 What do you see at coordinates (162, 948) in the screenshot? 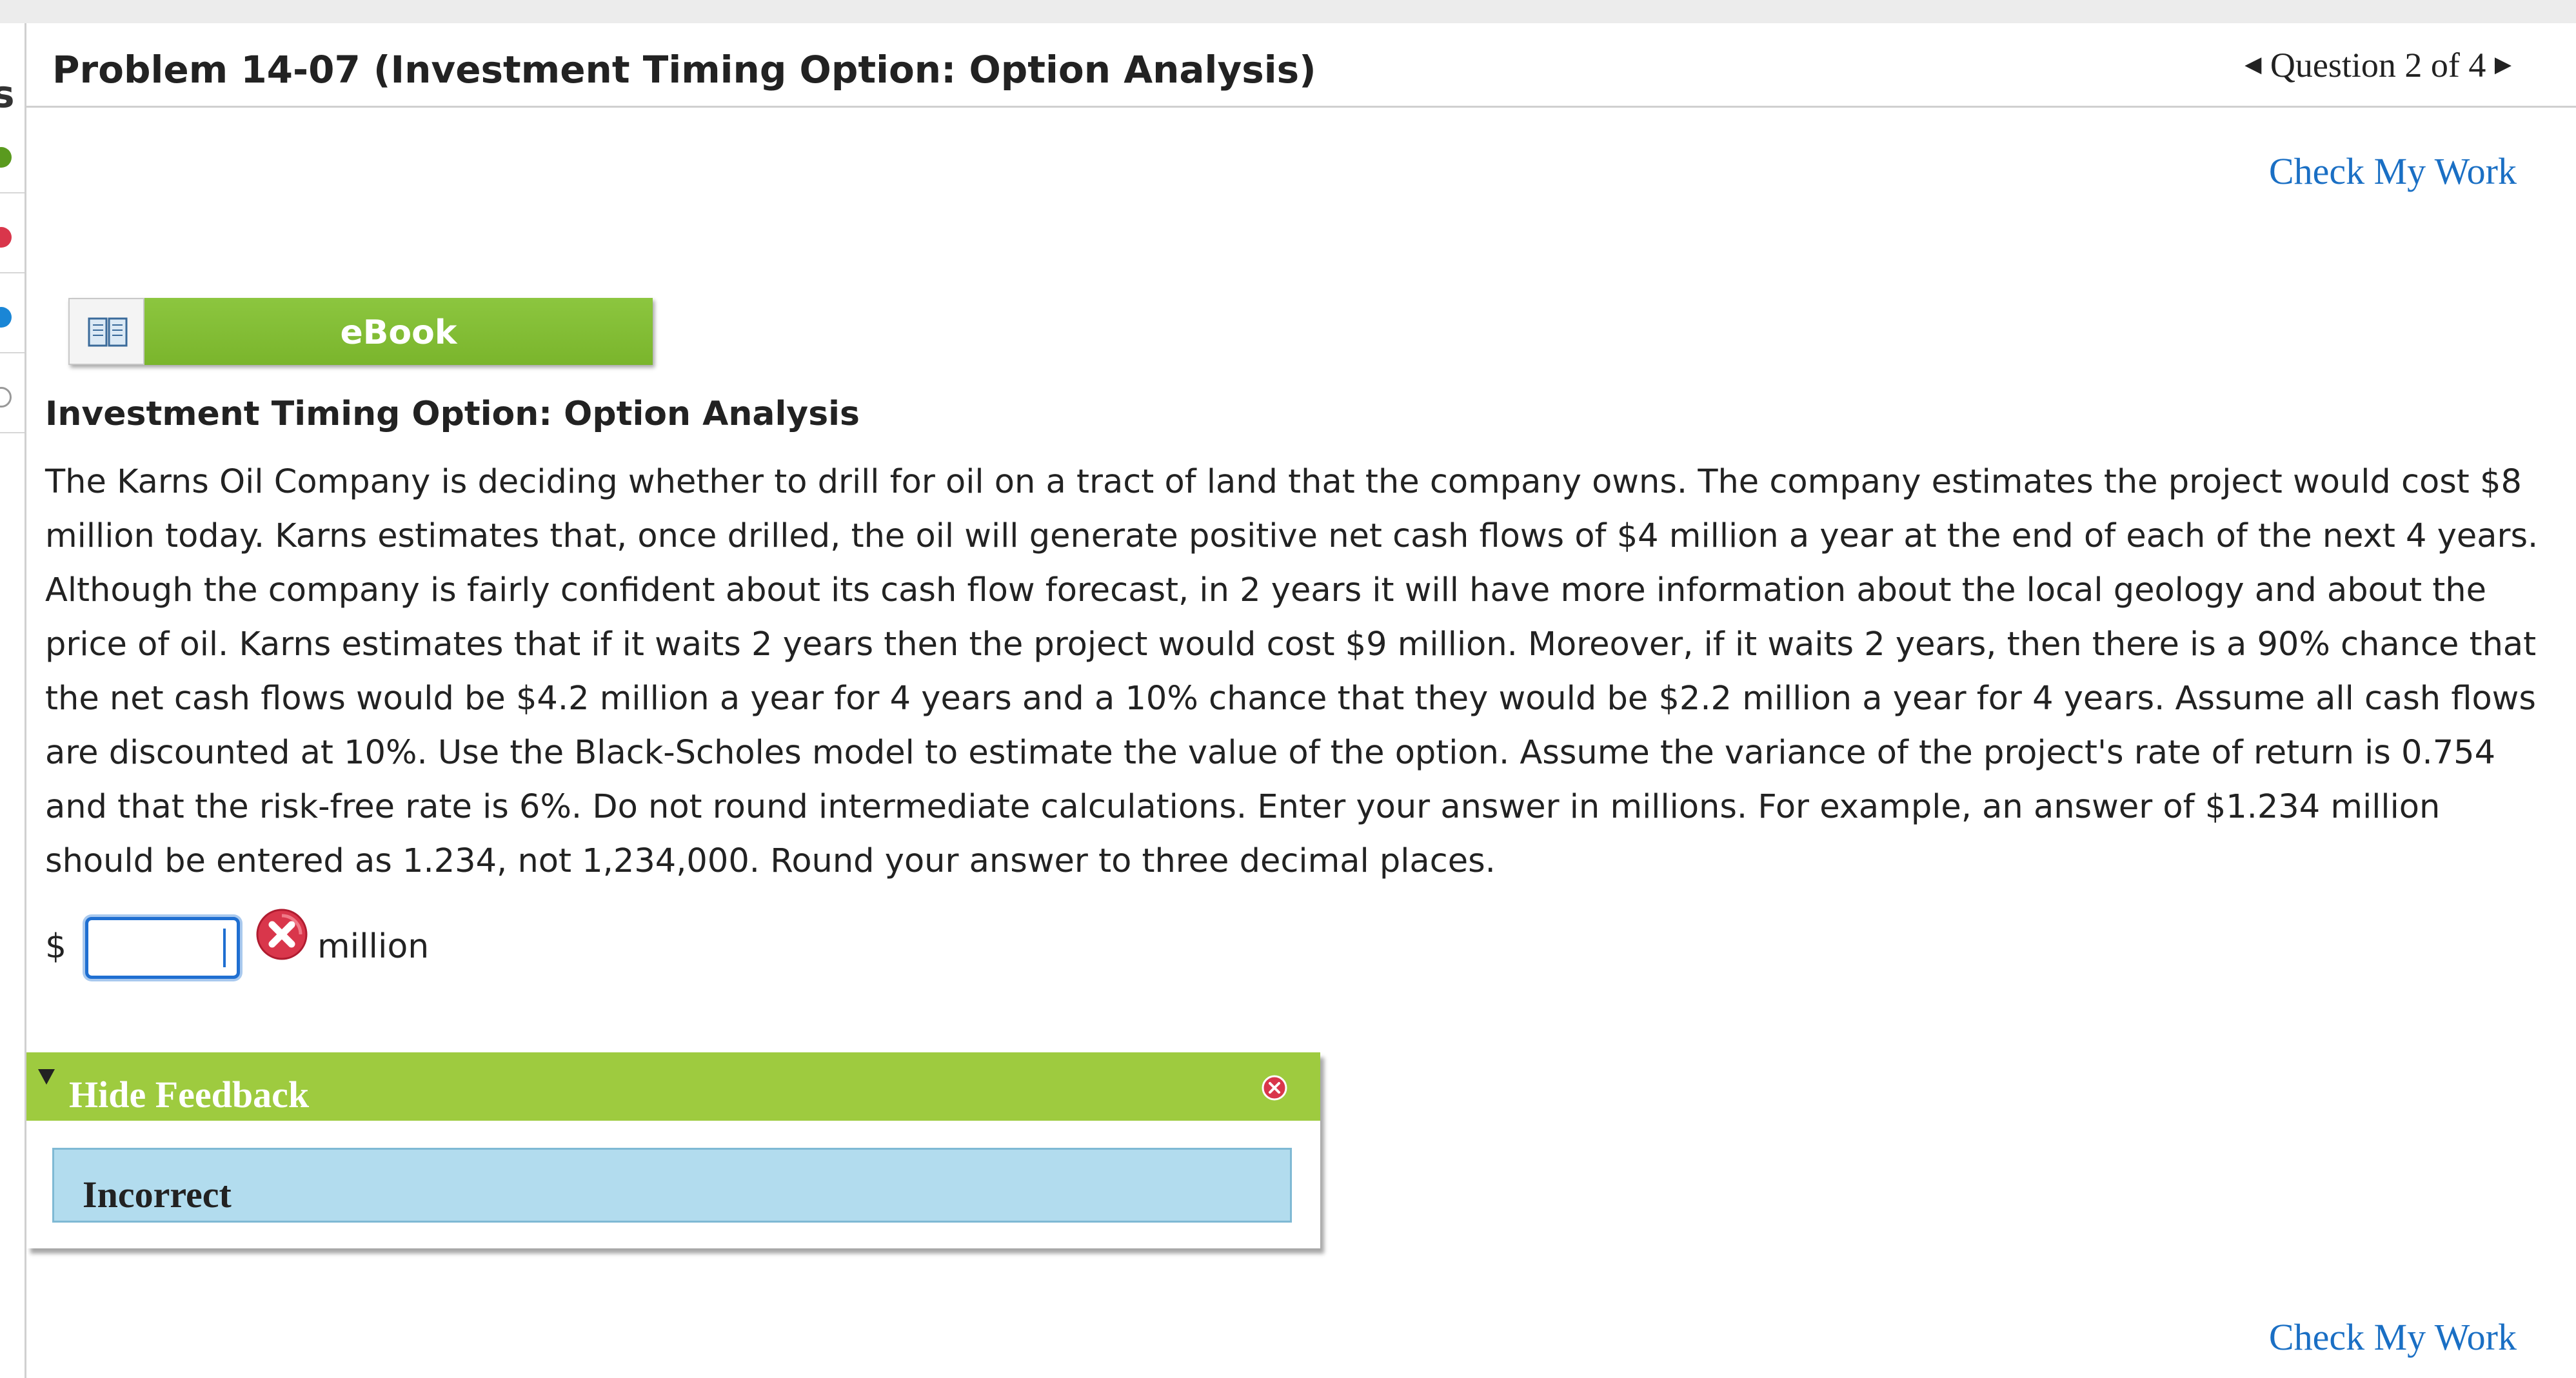
I see `answer-input` at bounding box center [162, 948].